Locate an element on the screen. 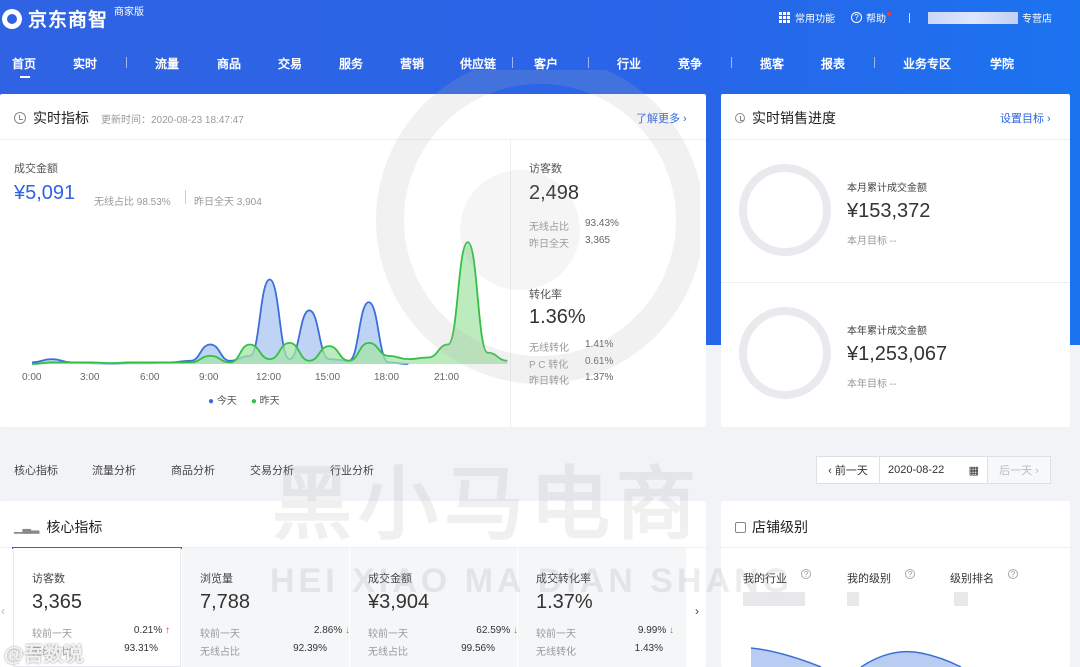 The height and width of the screenshot is (667, 1080). x-tick: 9:00 is located at coordinates (209, 377).